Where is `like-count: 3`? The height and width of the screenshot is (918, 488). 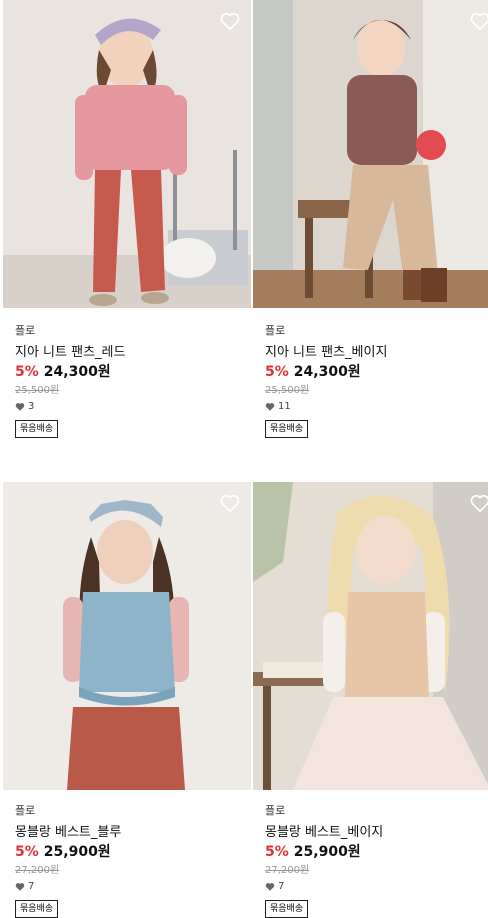
like-count: 3 is located at coordinates (24, 406).